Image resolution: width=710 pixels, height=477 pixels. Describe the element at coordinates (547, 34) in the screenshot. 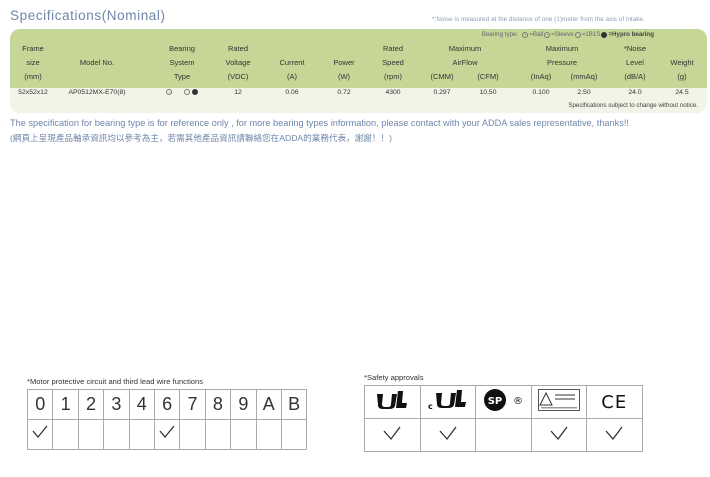

I see `sleeve-bearing-icon` at that location.